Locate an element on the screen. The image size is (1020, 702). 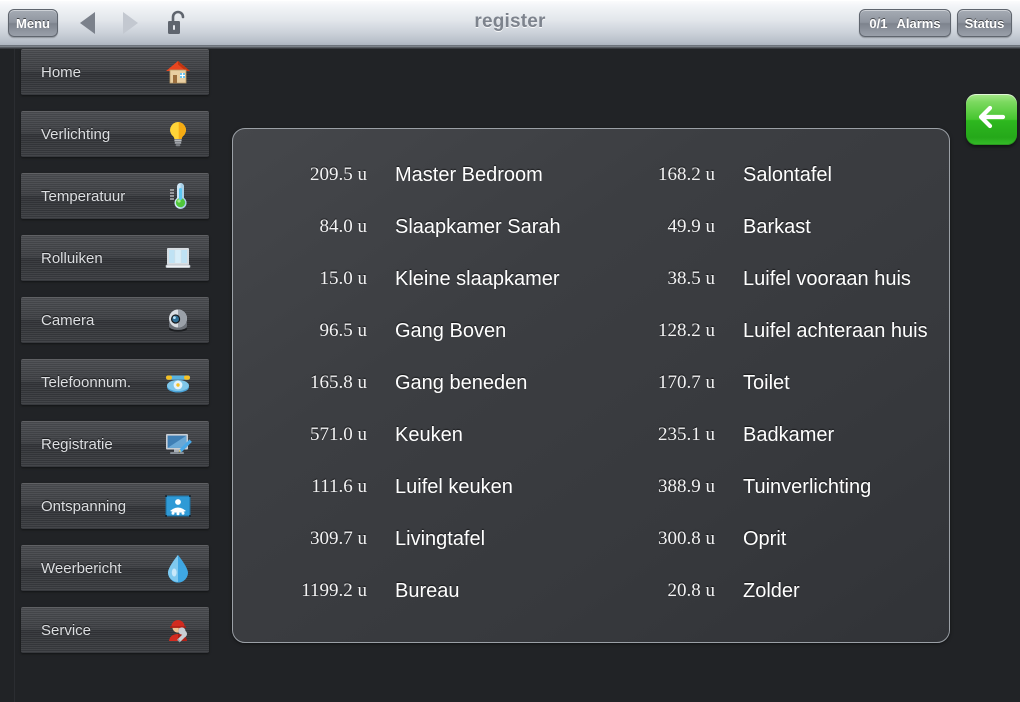
registration-value: 235.1 u is located at coordinates (686, 434).